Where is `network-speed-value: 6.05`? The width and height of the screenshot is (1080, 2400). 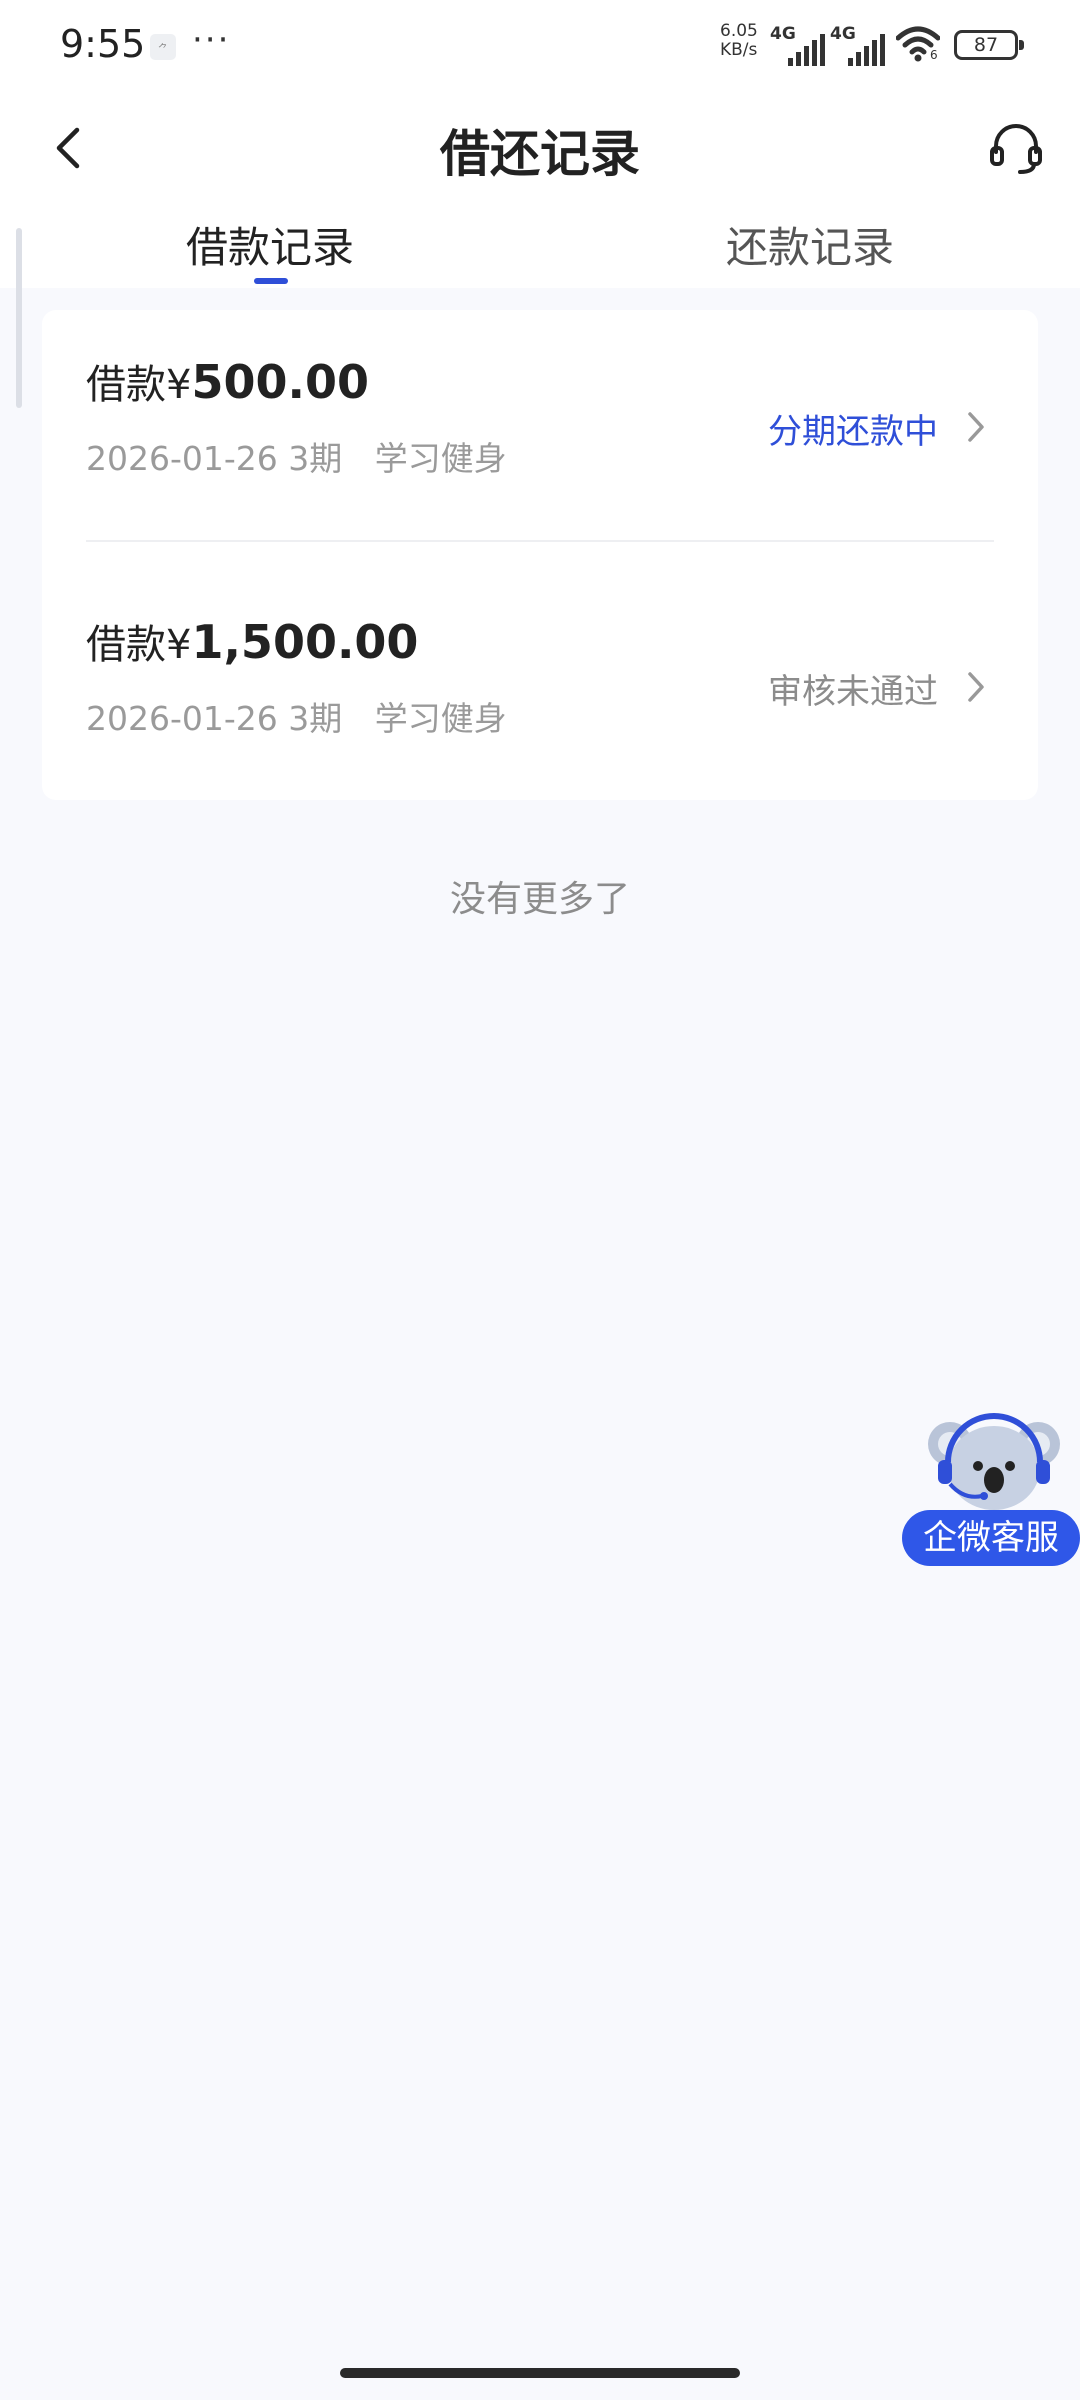 network-speed-value: 6.05 is located at coordinates (739, 31).